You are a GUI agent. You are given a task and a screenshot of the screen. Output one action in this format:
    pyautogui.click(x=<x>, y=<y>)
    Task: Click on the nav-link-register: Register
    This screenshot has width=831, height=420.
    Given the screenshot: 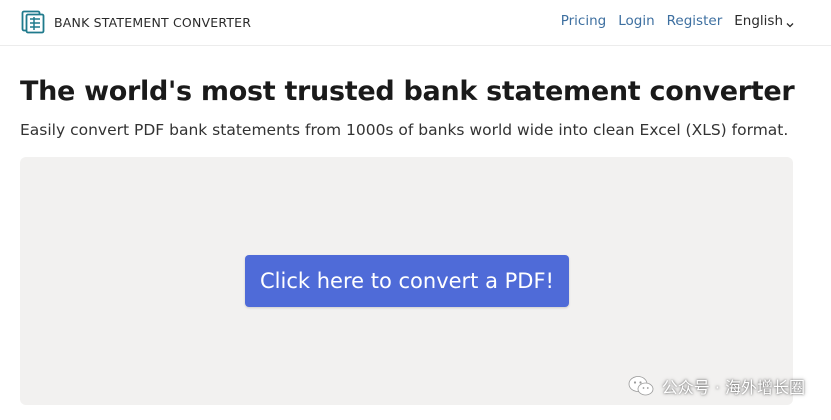 What is the action you would take?
    pyautogui.click(x=695, y=21)
    